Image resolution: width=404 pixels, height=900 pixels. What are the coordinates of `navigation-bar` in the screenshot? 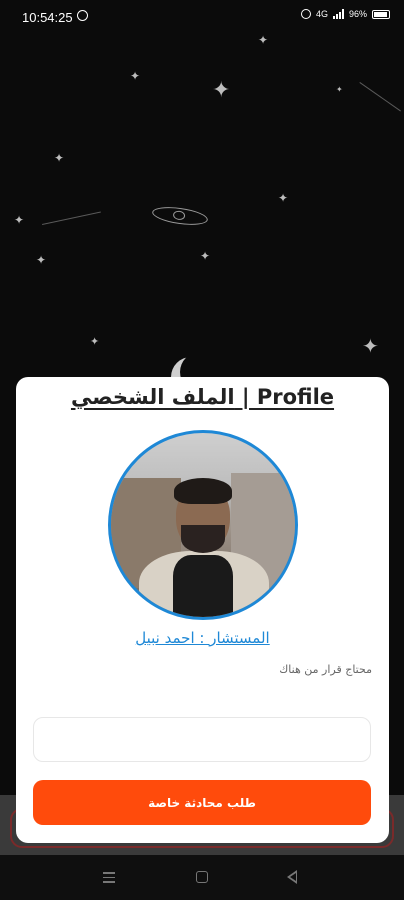 It's located at (202, 877).